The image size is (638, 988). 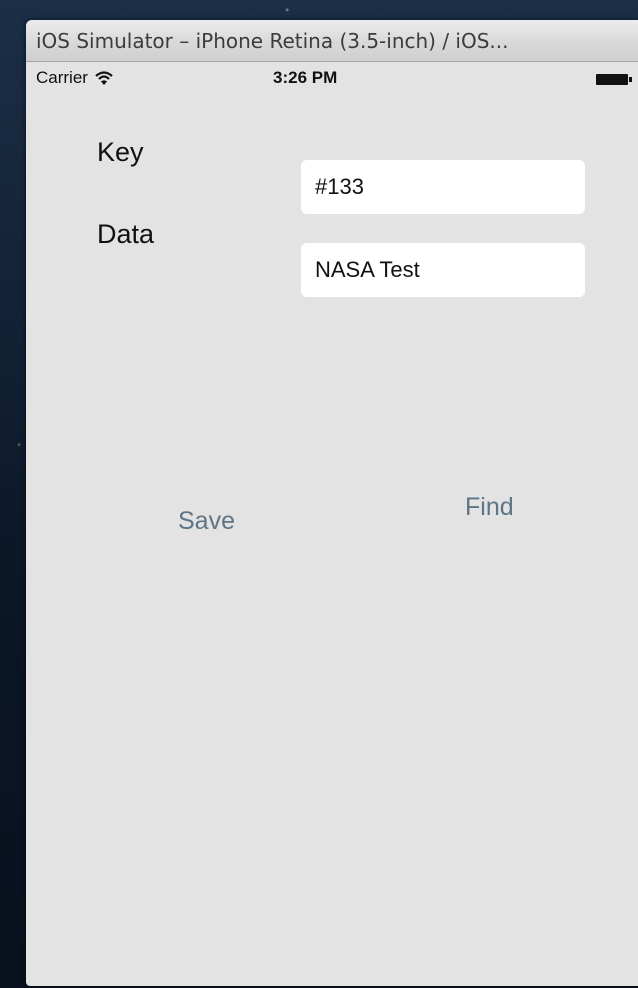 What do you see at coordinates (126, 234) in the screenshot?
I see `data-label: Data` at bounding box center [126, 234].